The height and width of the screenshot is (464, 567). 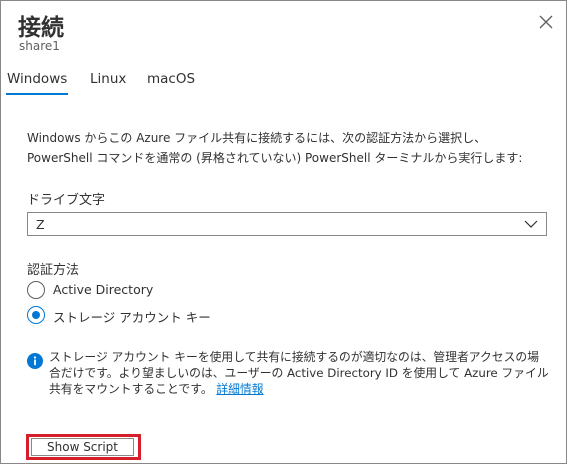 What do you see at coordinates (546, 22) in the screenshot?
I see `close-icon` at bounding box center [546, 22].